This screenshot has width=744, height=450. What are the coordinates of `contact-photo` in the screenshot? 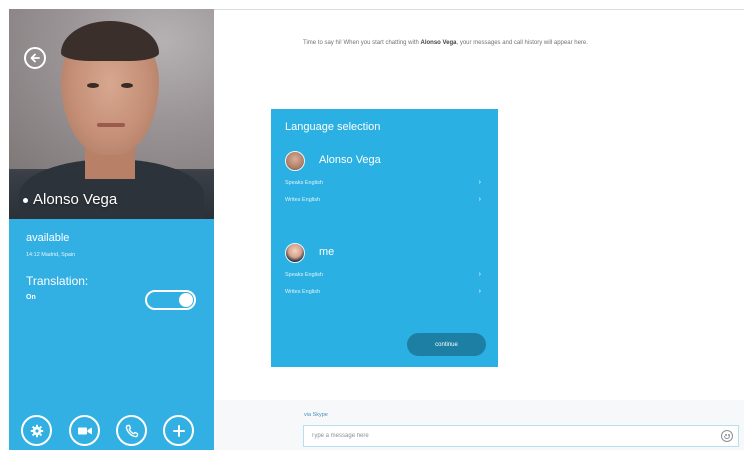 It's located at (111, 114).